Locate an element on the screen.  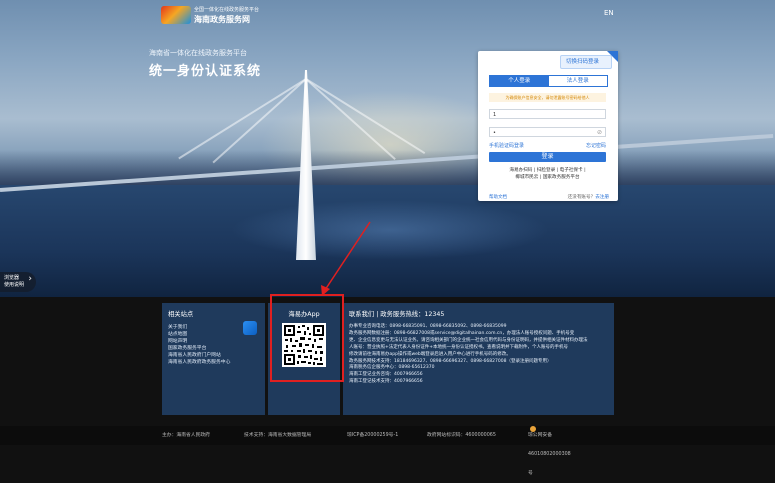
related-sites-title: 相关站点 is located at coordinates (181, 314).